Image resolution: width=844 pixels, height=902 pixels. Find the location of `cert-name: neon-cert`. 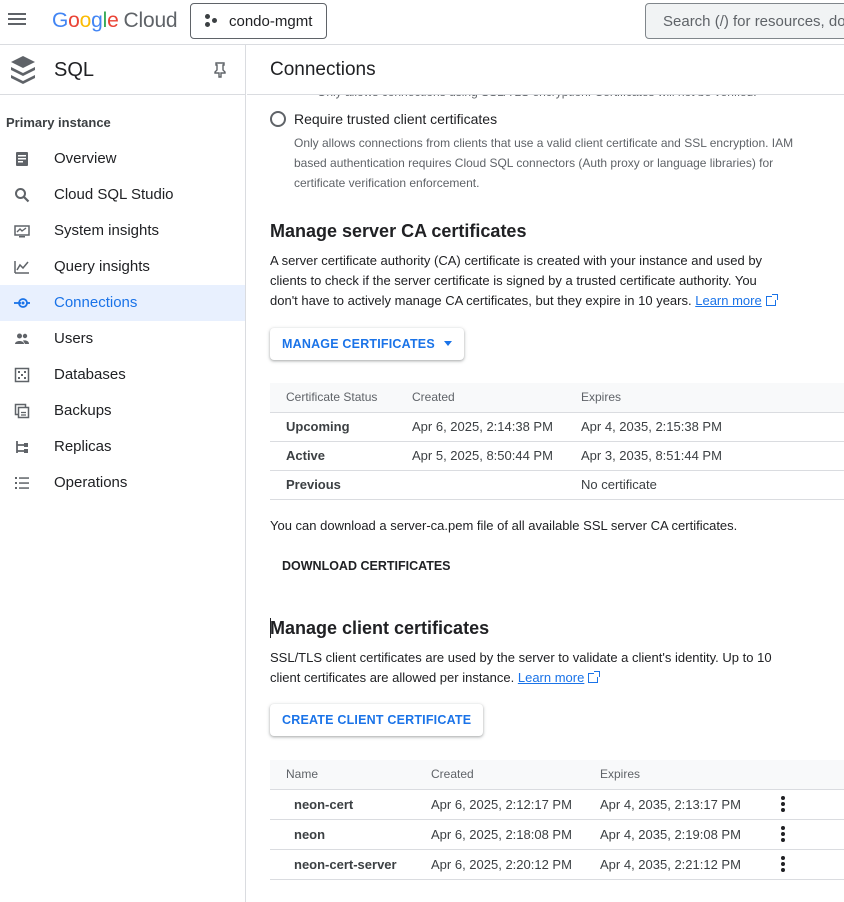

cert-name: neon-cert is located at coordinates (350, 804).